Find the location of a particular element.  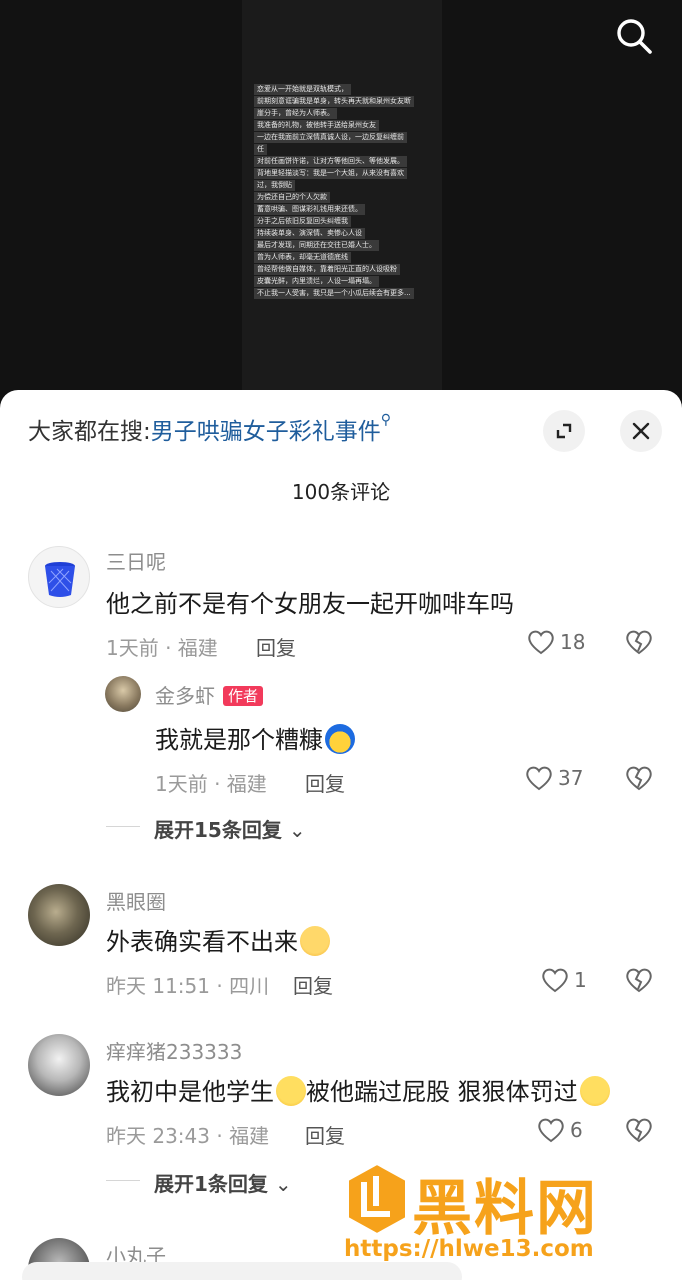

expand-replies-button: 展开15条回复 ⌄ is located at coordinates (230, 828).